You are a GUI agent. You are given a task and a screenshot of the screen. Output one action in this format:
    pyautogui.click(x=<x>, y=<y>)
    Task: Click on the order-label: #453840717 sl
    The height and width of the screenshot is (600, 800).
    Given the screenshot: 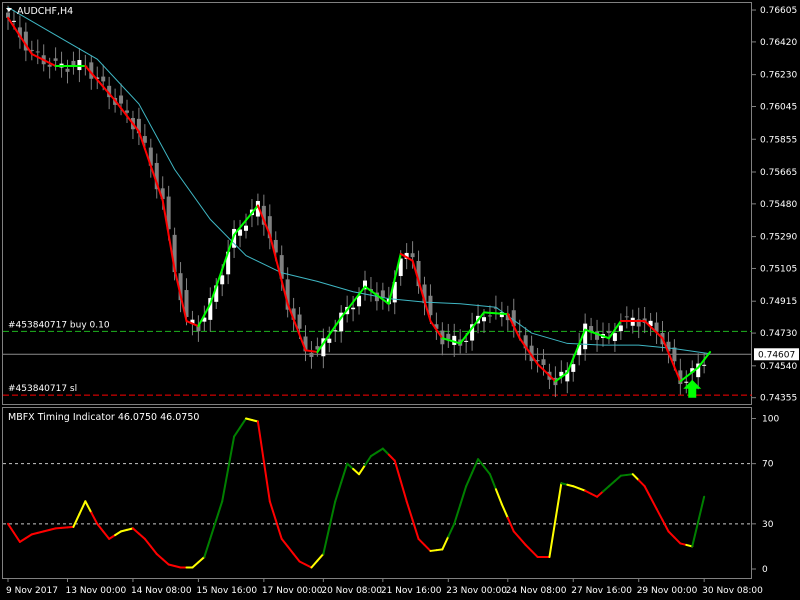 What is the action you would take?
    pyautogui.click(x=42, y=389)
    